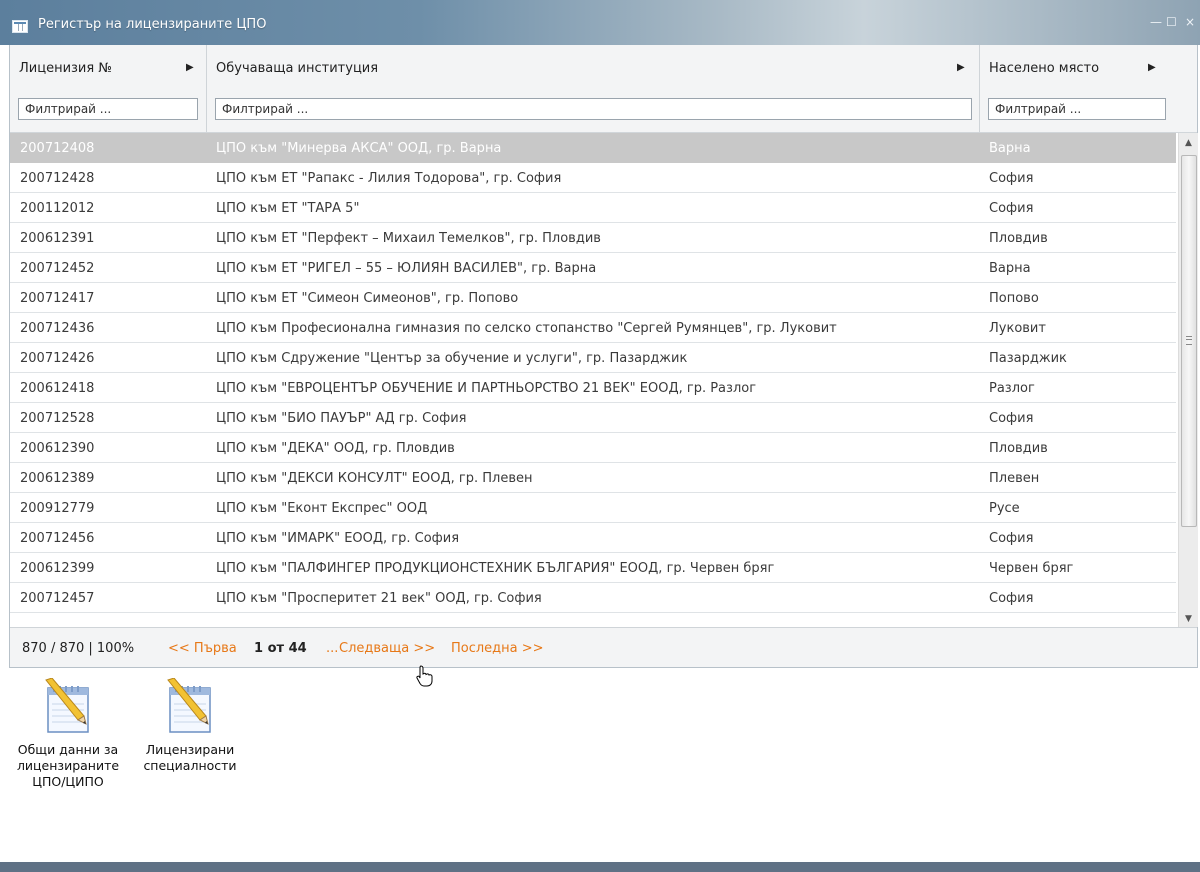 This screenshot has width=1200, height=872. Describe the element at coordinates (280, 648) in the screenshot. I see `page-position: 1 от 44` at that location.